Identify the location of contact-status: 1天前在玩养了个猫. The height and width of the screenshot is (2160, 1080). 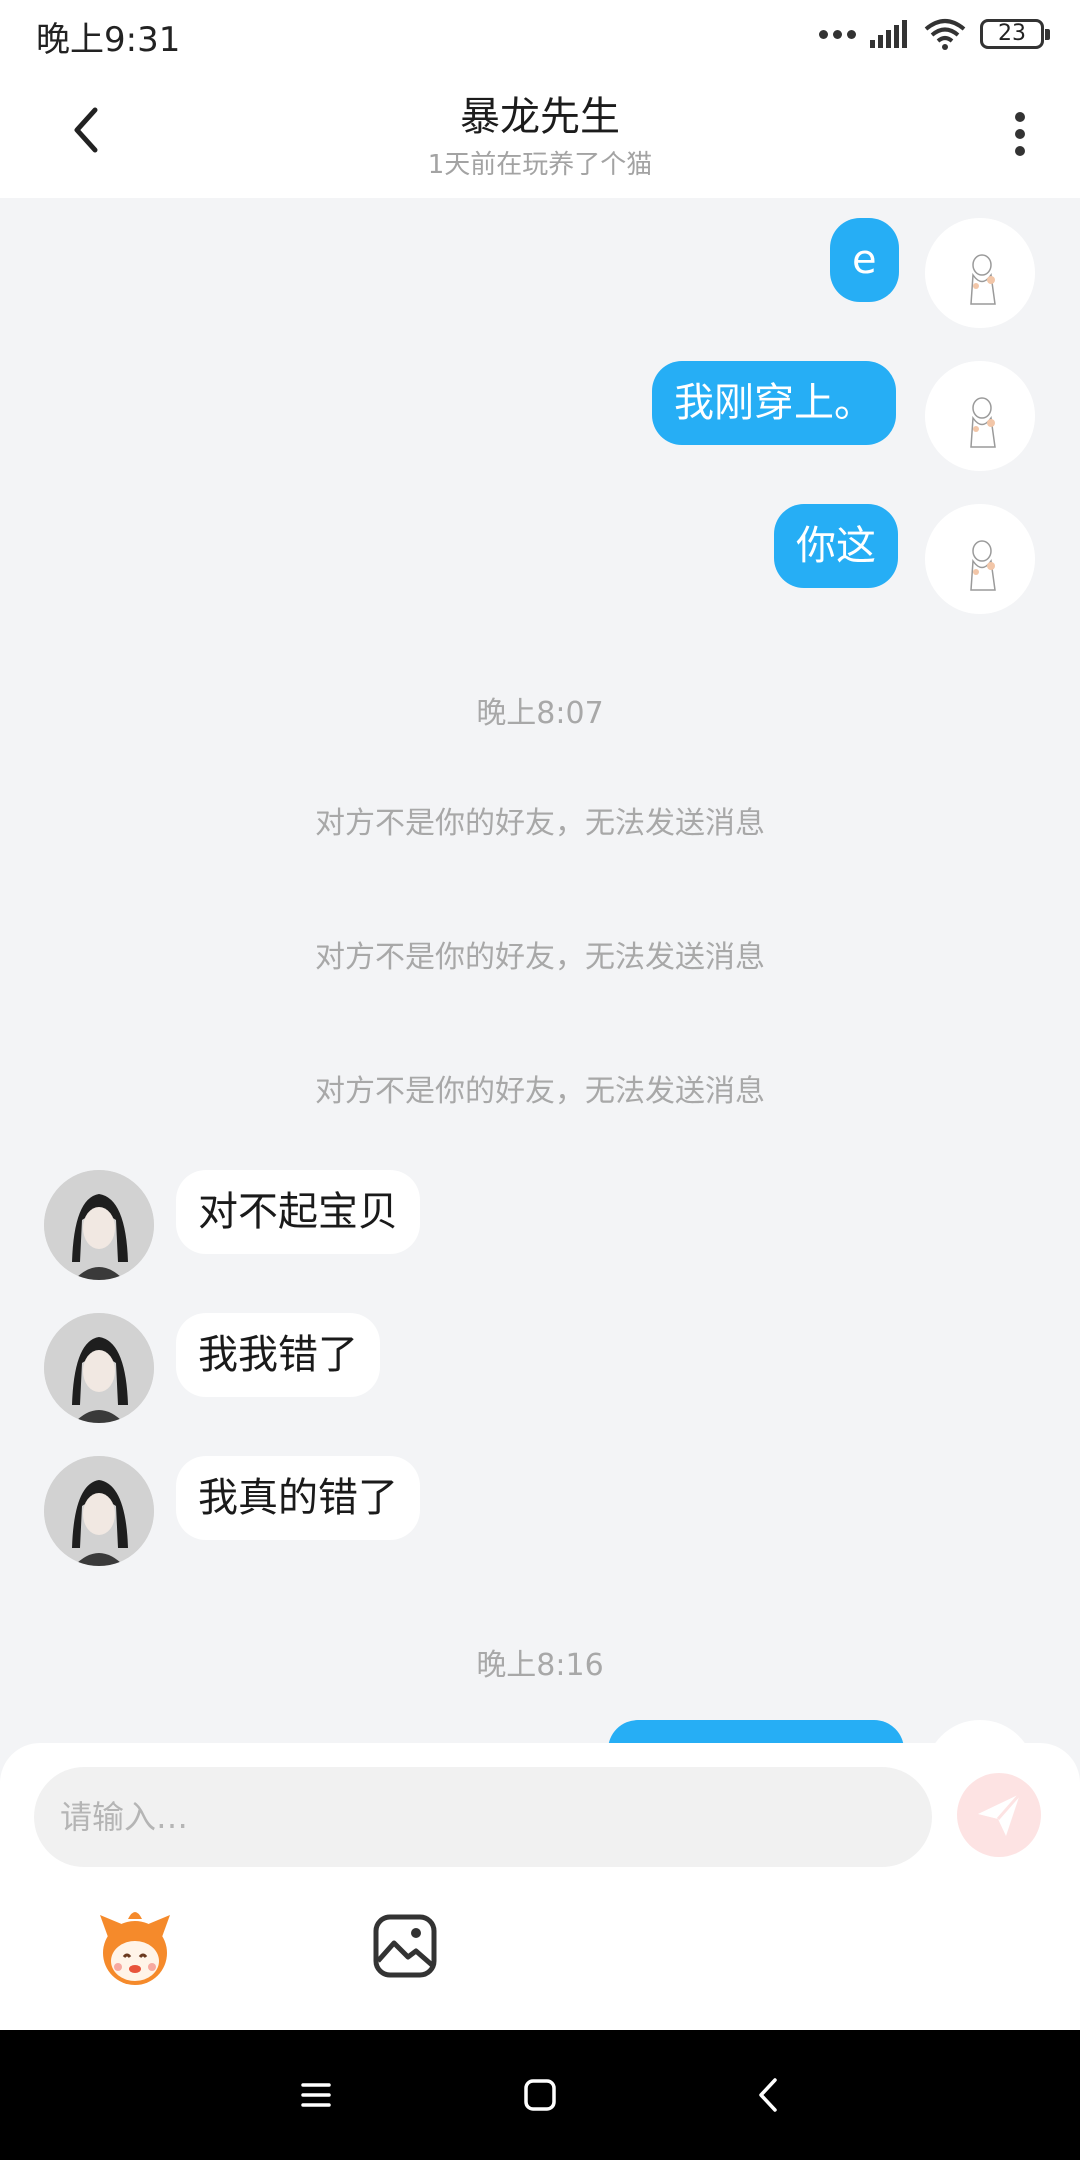
(540, 165).